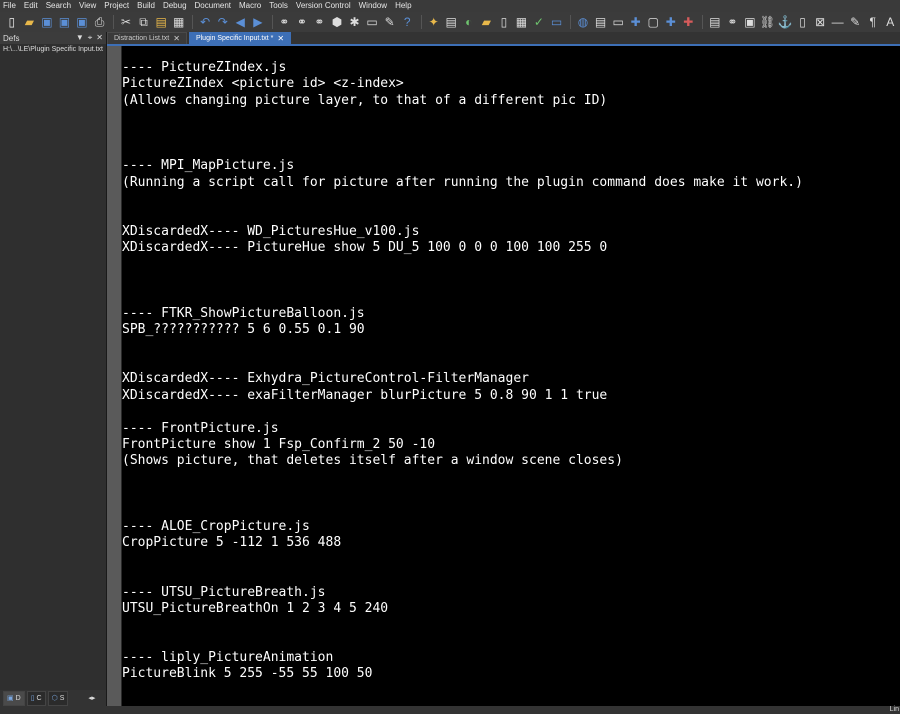 The height and width of the screenshot is (714, 900). I want to click on magic-wand-icon: ✦, so click(434, 22).